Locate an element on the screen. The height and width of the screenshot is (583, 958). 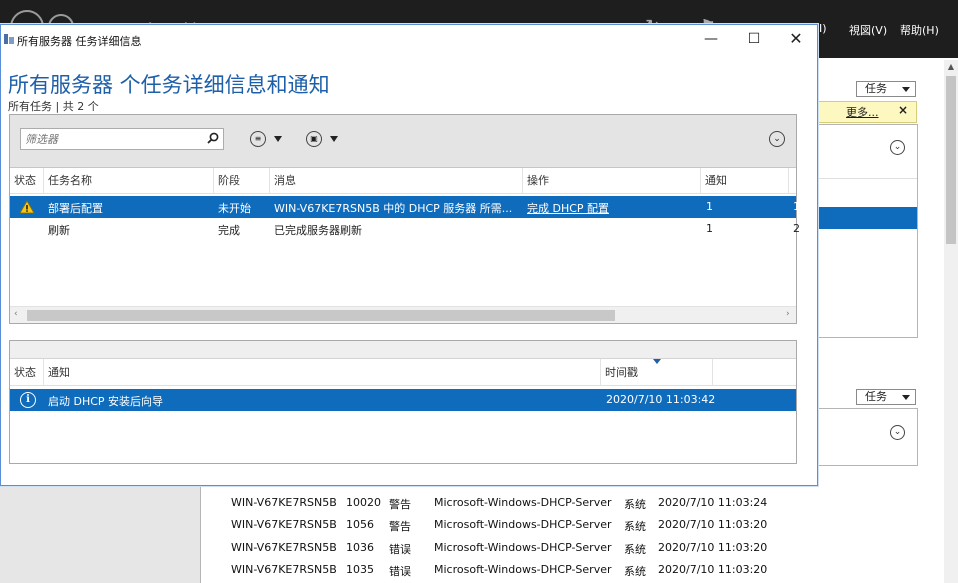
event-id: 1036 is located at coordinates (360, 547).